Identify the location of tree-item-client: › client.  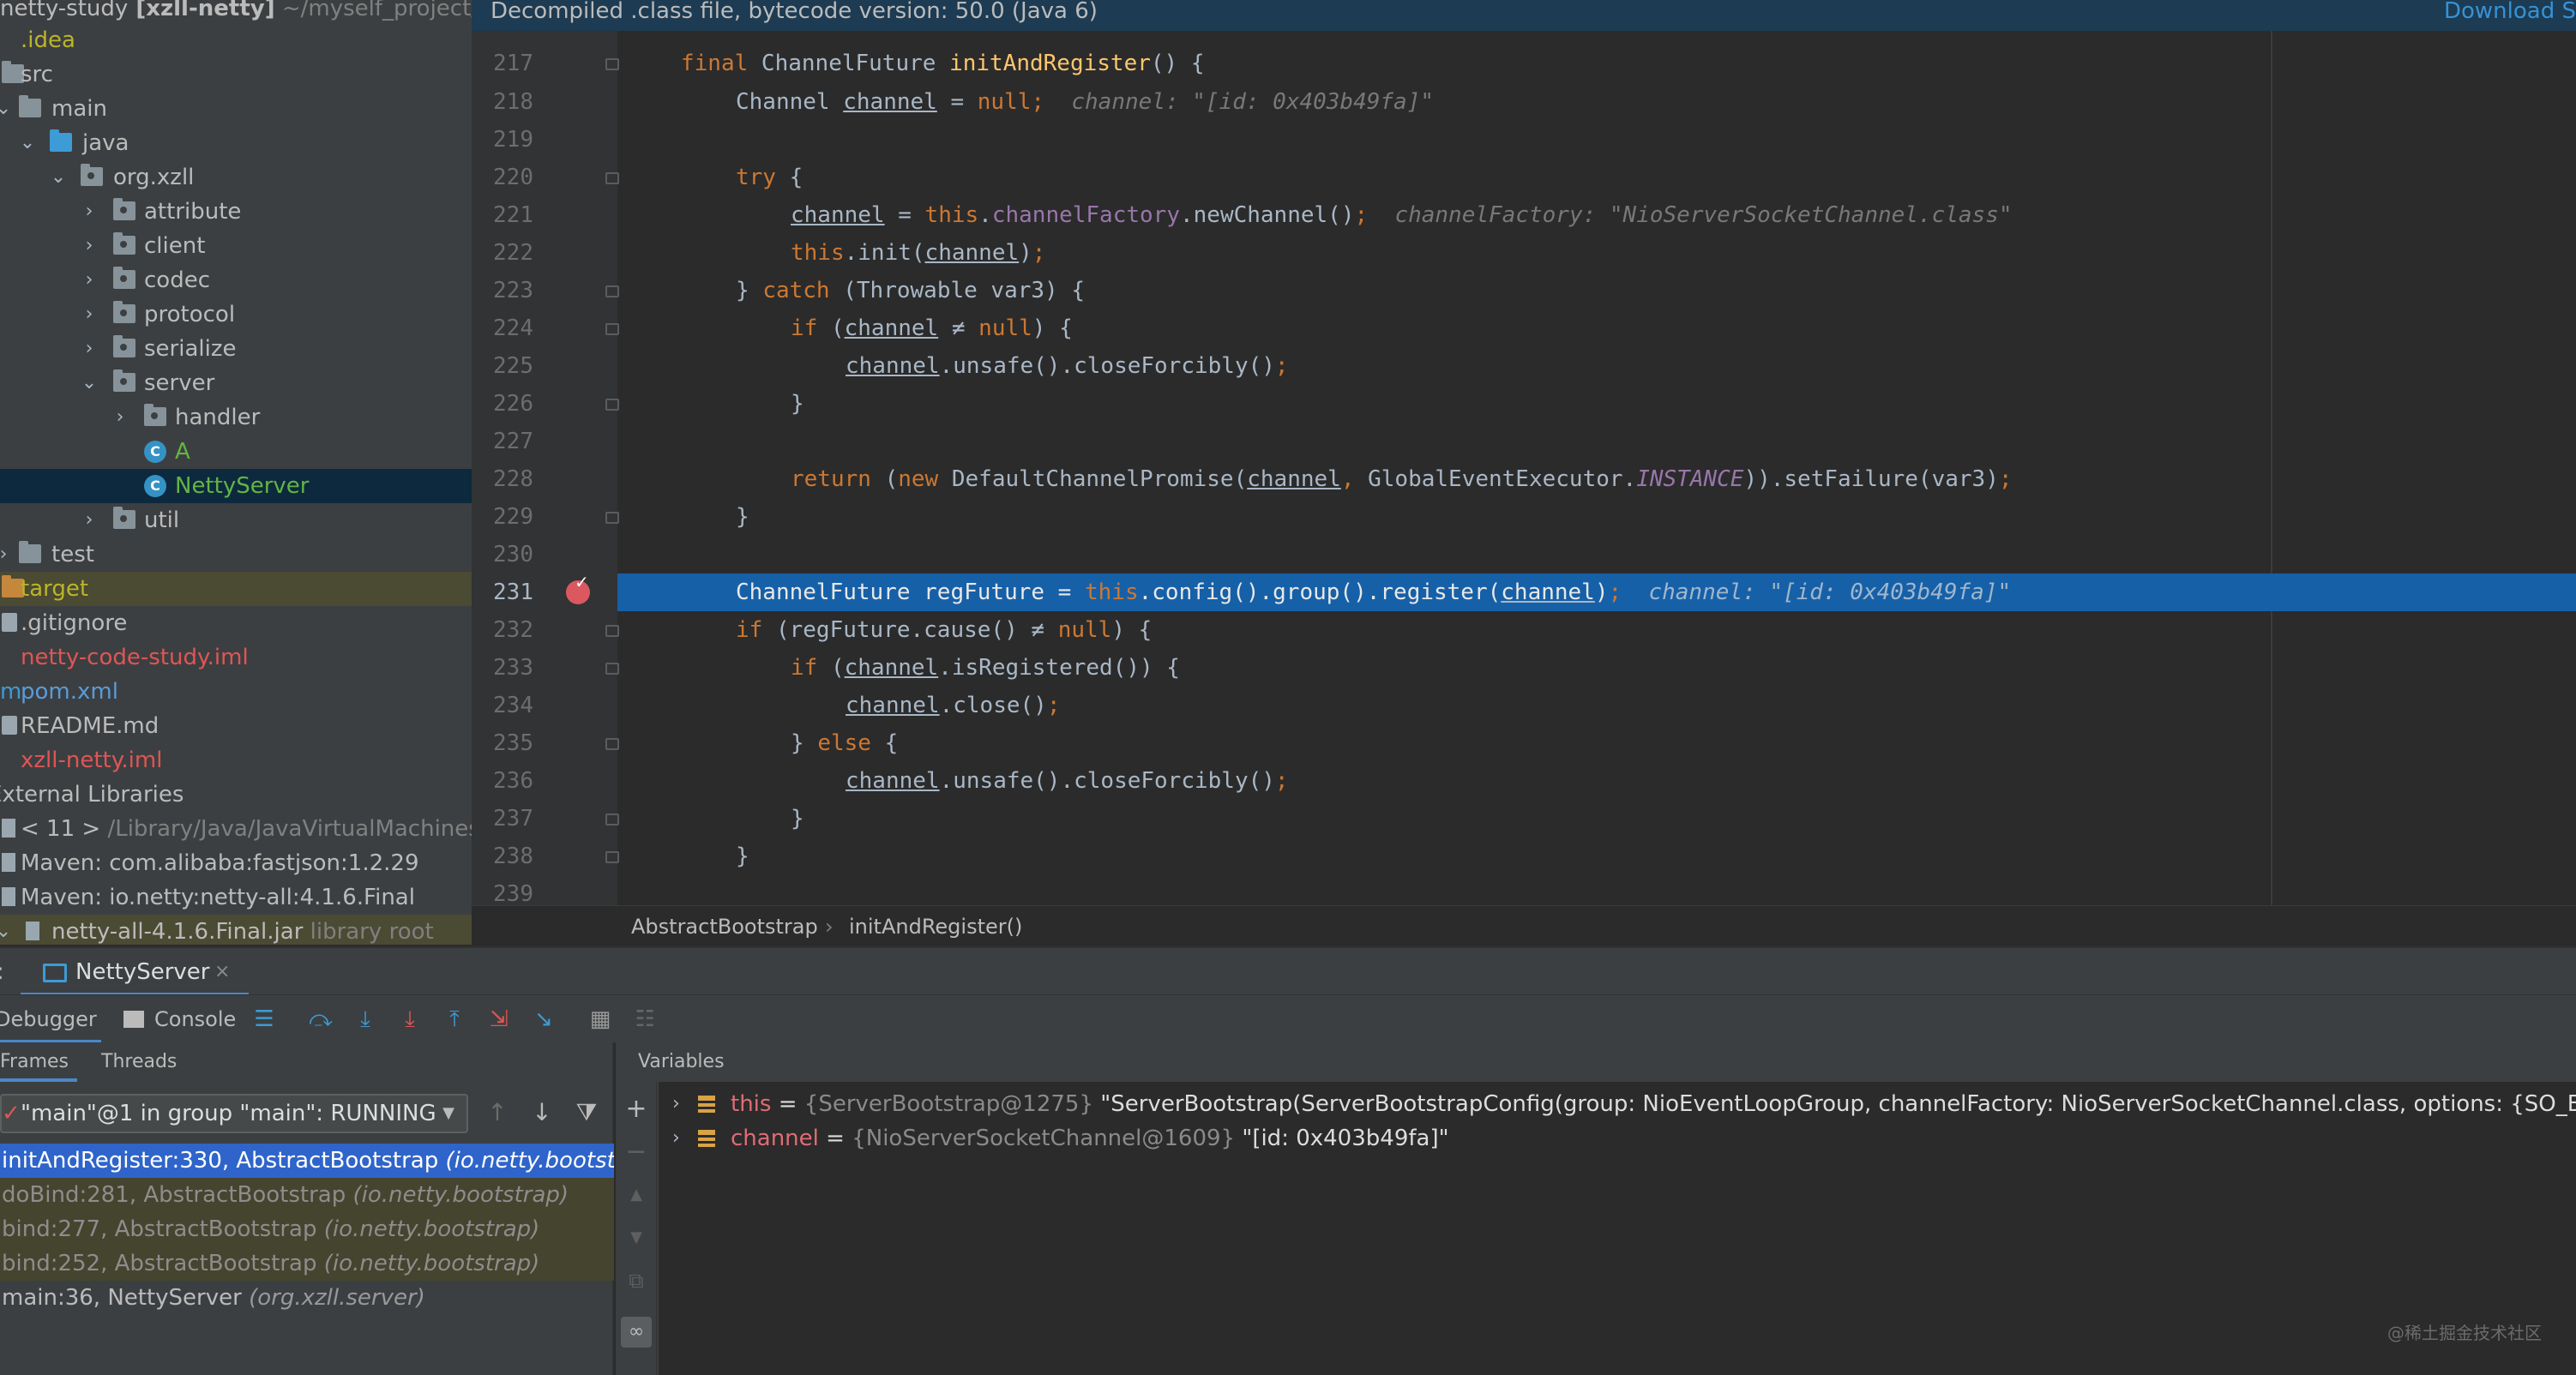
(236, 246).